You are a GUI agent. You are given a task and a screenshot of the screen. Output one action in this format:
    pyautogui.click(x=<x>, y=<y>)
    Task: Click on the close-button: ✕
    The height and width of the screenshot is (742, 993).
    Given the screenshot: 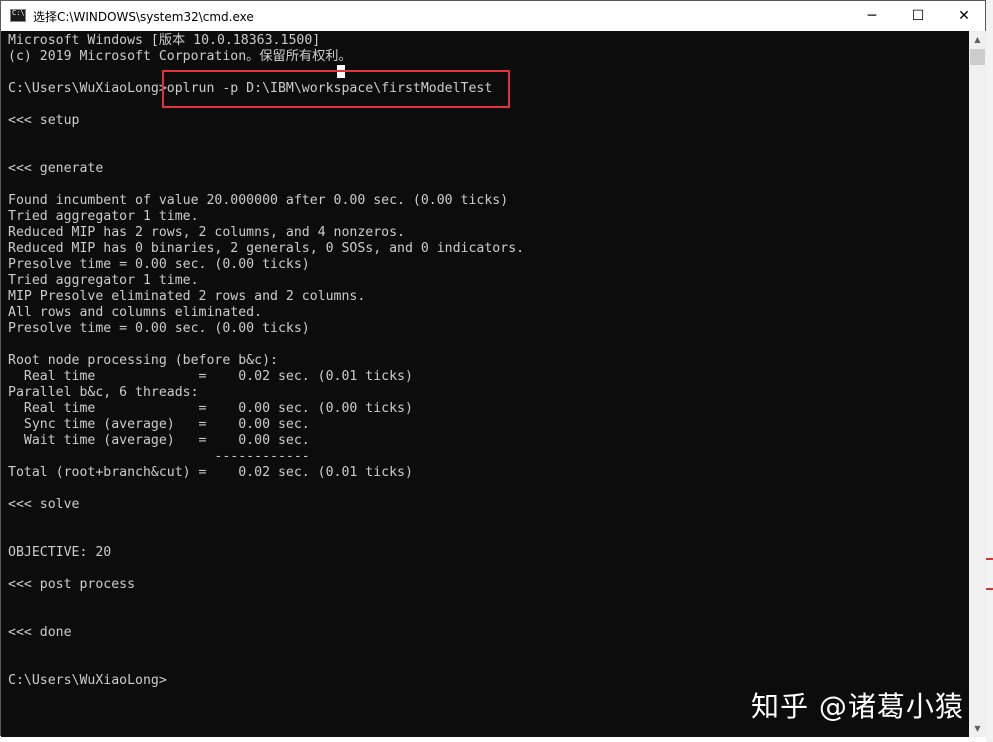 What is the action you would take?
    pyautogui.click(x=964, y=16)
    